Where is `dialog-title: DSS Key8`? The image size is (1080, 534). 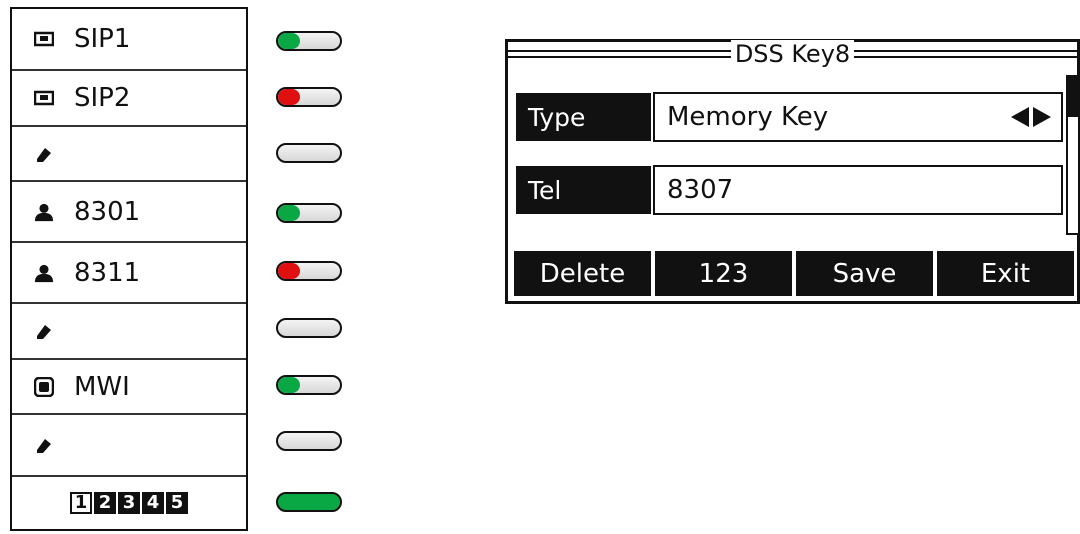
dialog-title: DSS Key8 is located at coordinates (792, 54).